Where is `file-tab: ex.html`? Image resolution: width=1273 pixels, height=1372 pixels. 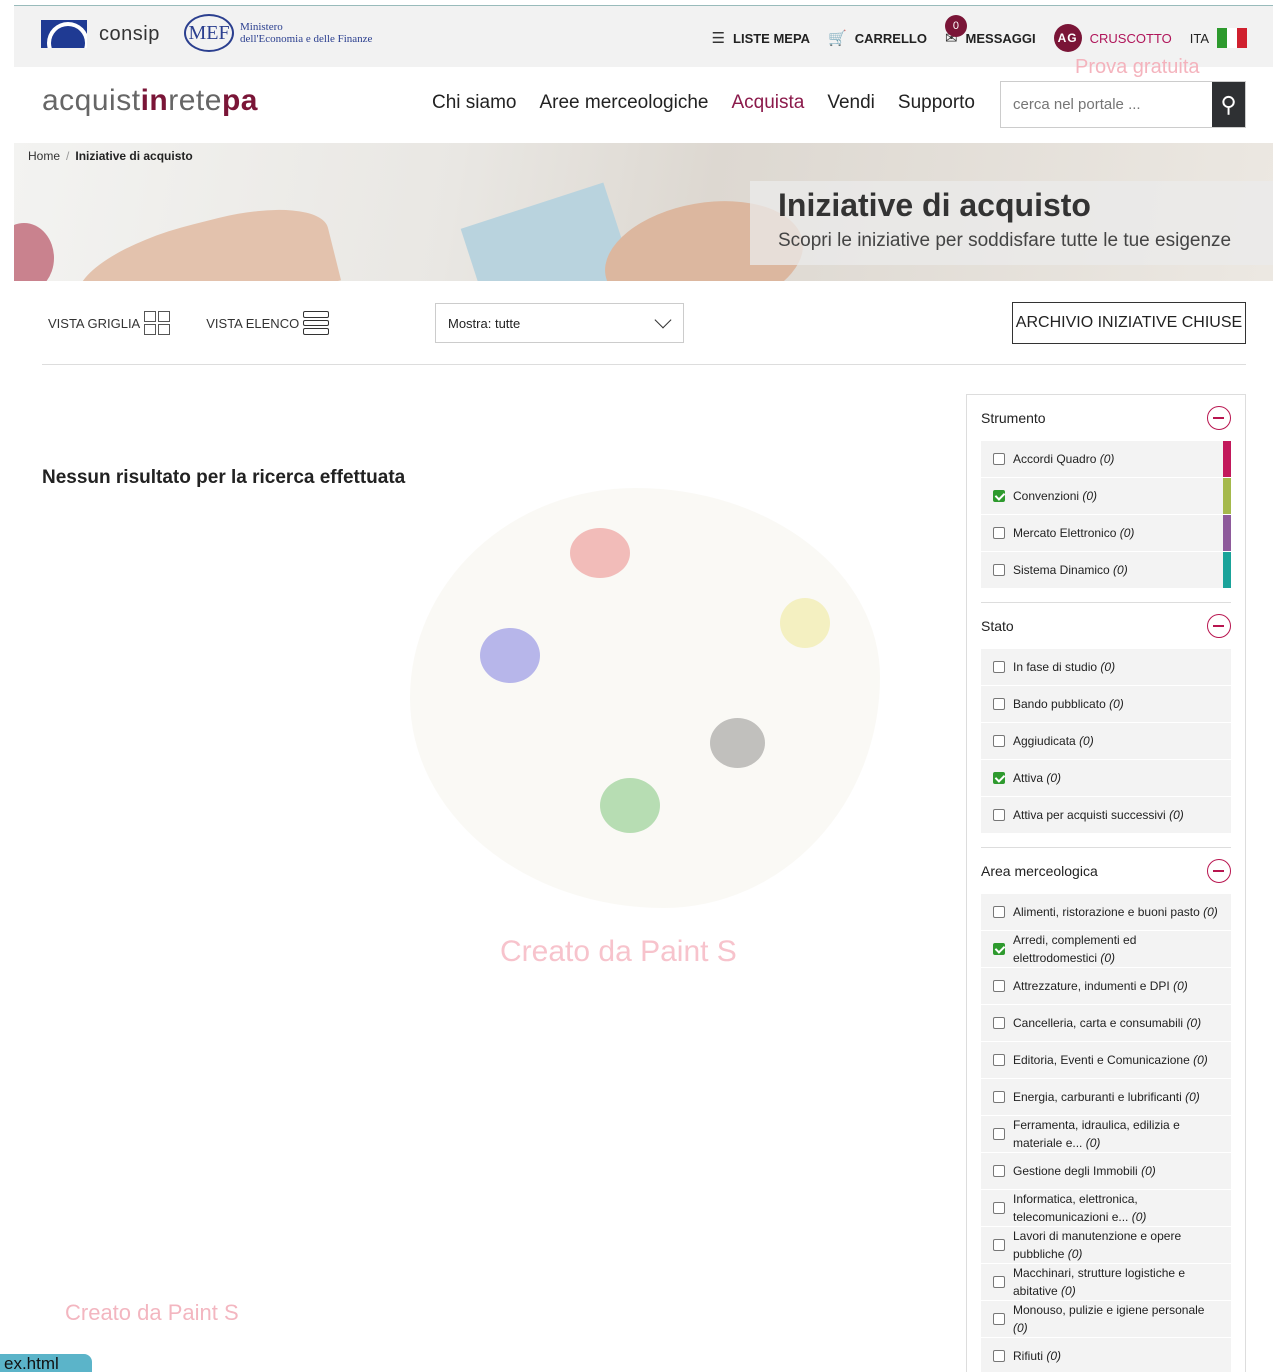
file-tab: ex.html is located at coordinates (46, 1363).